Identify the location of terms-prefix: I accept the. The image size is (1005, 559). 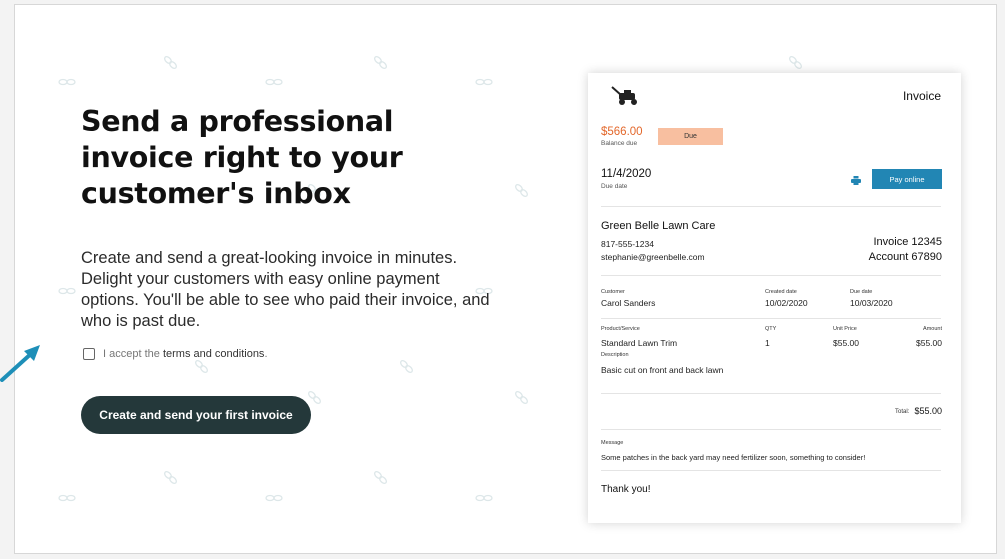
(133, 354).